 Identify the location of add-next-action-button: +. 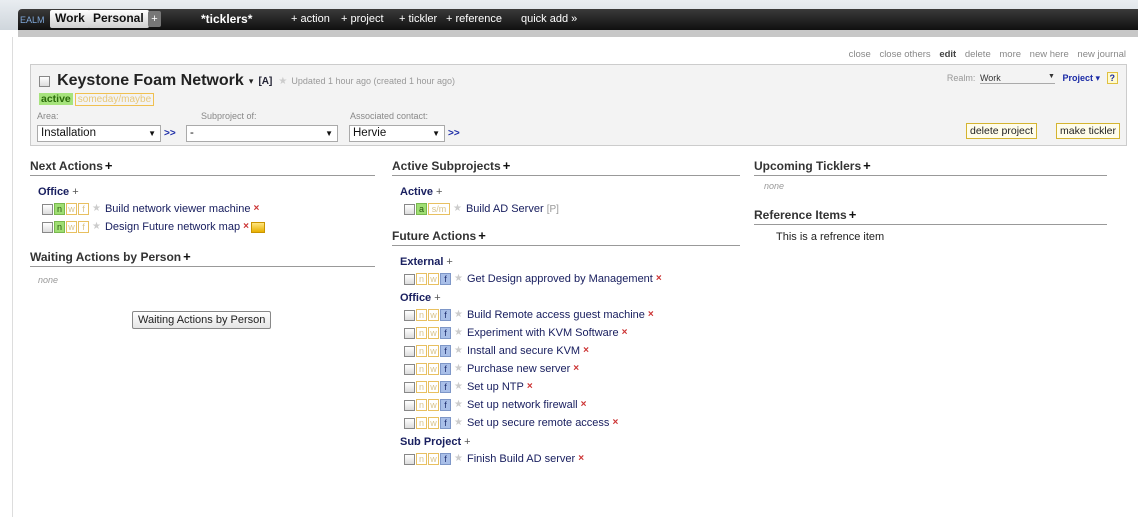
(109, 165).